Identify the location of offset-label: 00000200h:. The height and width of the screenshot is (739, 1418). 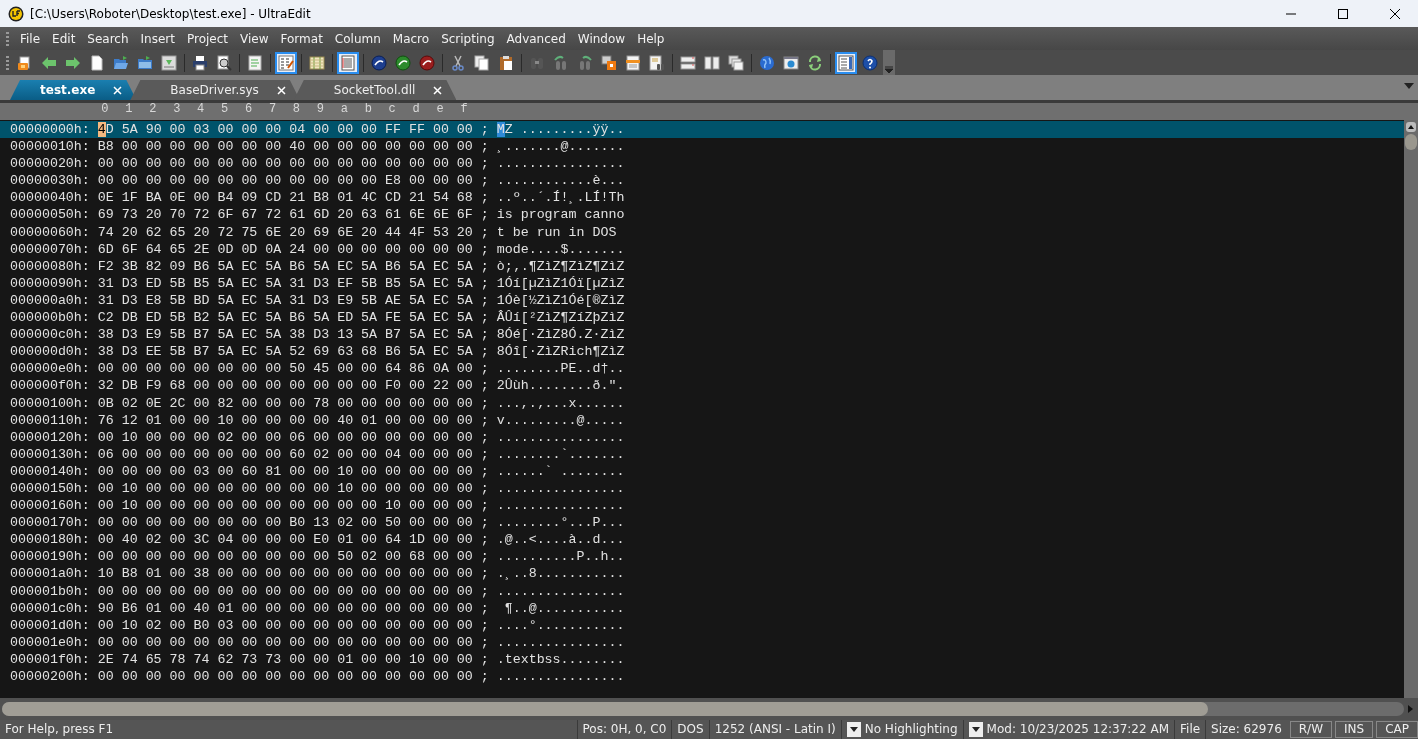
(50, 677).